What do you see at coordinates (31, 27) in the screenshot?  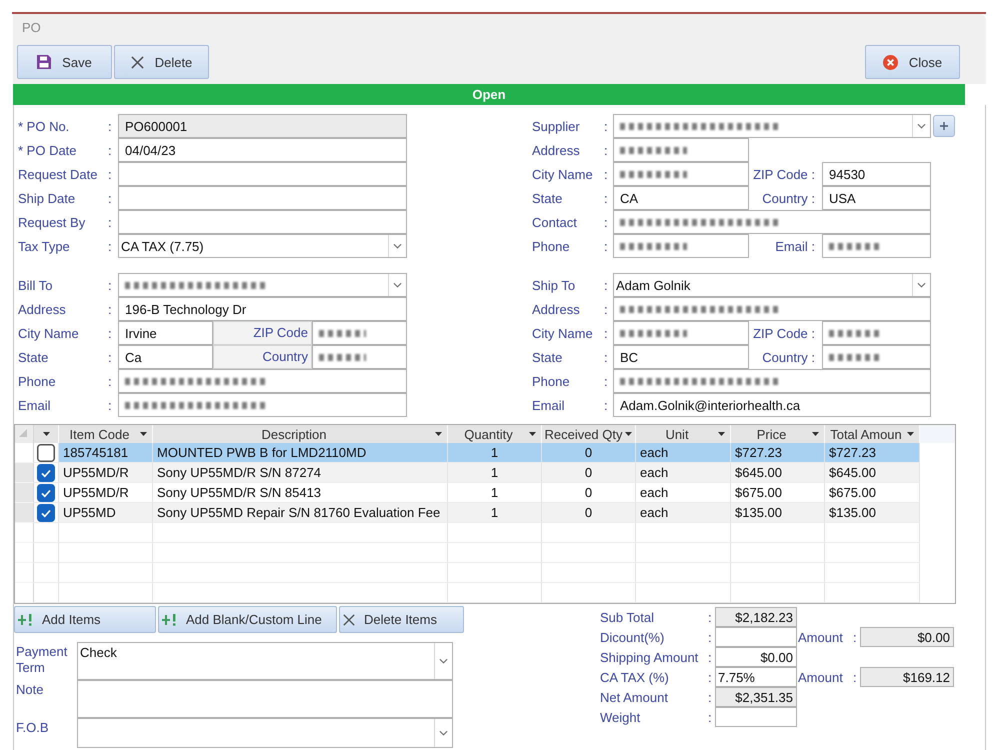 I see `window-title: PO` at bounding box center [31, 27].